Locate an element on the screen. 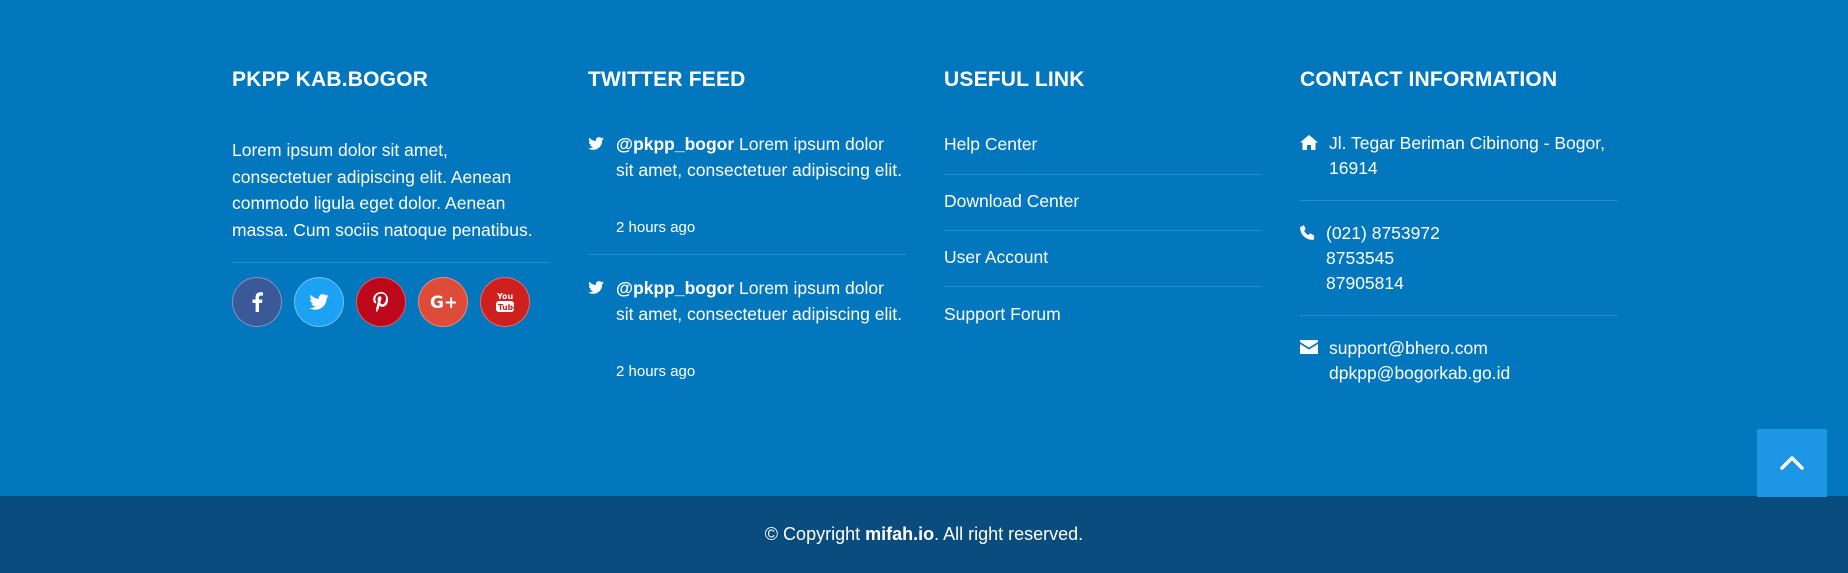 The height and width of the screenshot is (573, 1848). youtube-icon: You Tube is located at coordinates (505, 302).